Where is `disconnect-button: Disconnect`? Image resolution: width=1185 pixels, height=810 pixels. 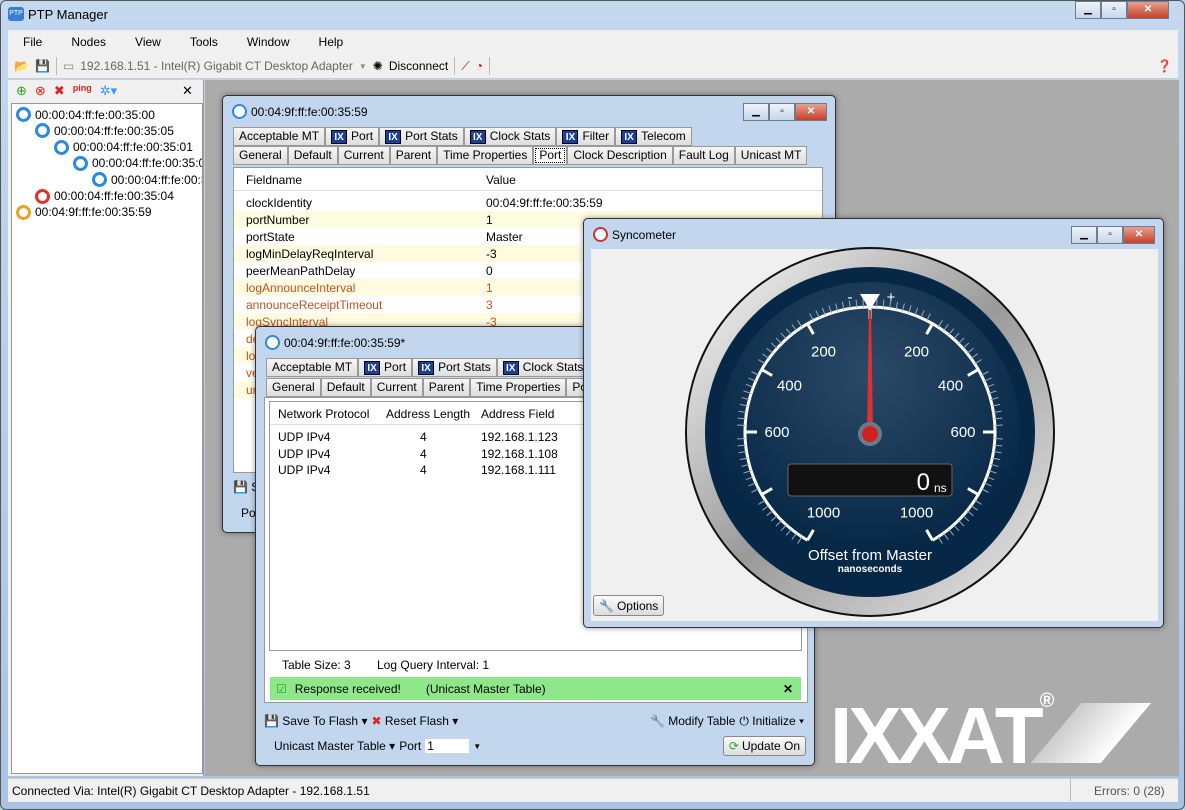 disconnect-button: Disconnect is located at coordinates (418, 66).